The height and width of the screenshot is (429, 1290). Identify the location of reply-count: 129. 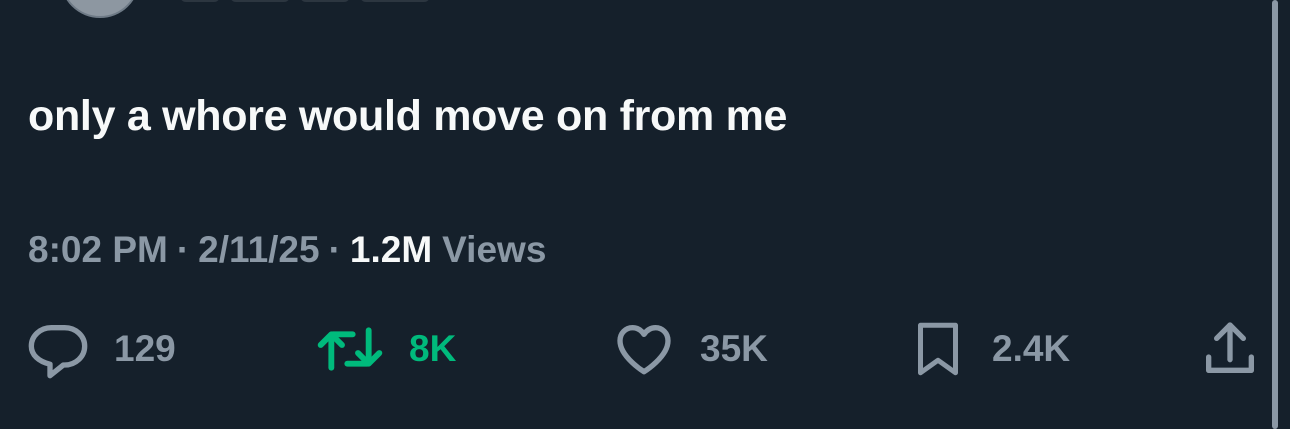
(145, 348).